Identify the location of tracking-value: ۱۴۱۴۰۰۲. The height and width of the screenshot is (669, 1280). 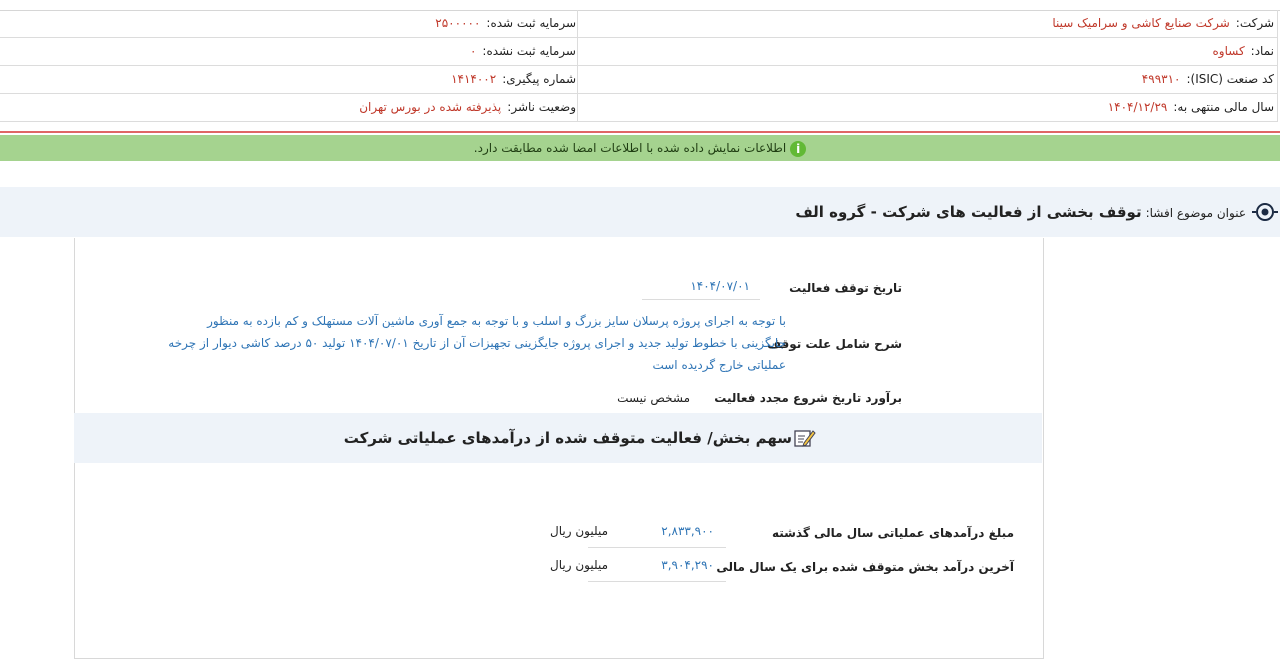
(474, 79).